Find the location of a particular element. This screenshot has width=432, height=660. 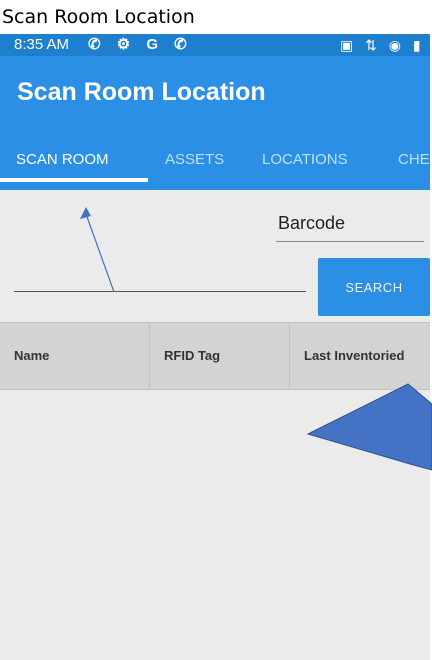

tab-check: CHE is located at coordinates (414, 164).